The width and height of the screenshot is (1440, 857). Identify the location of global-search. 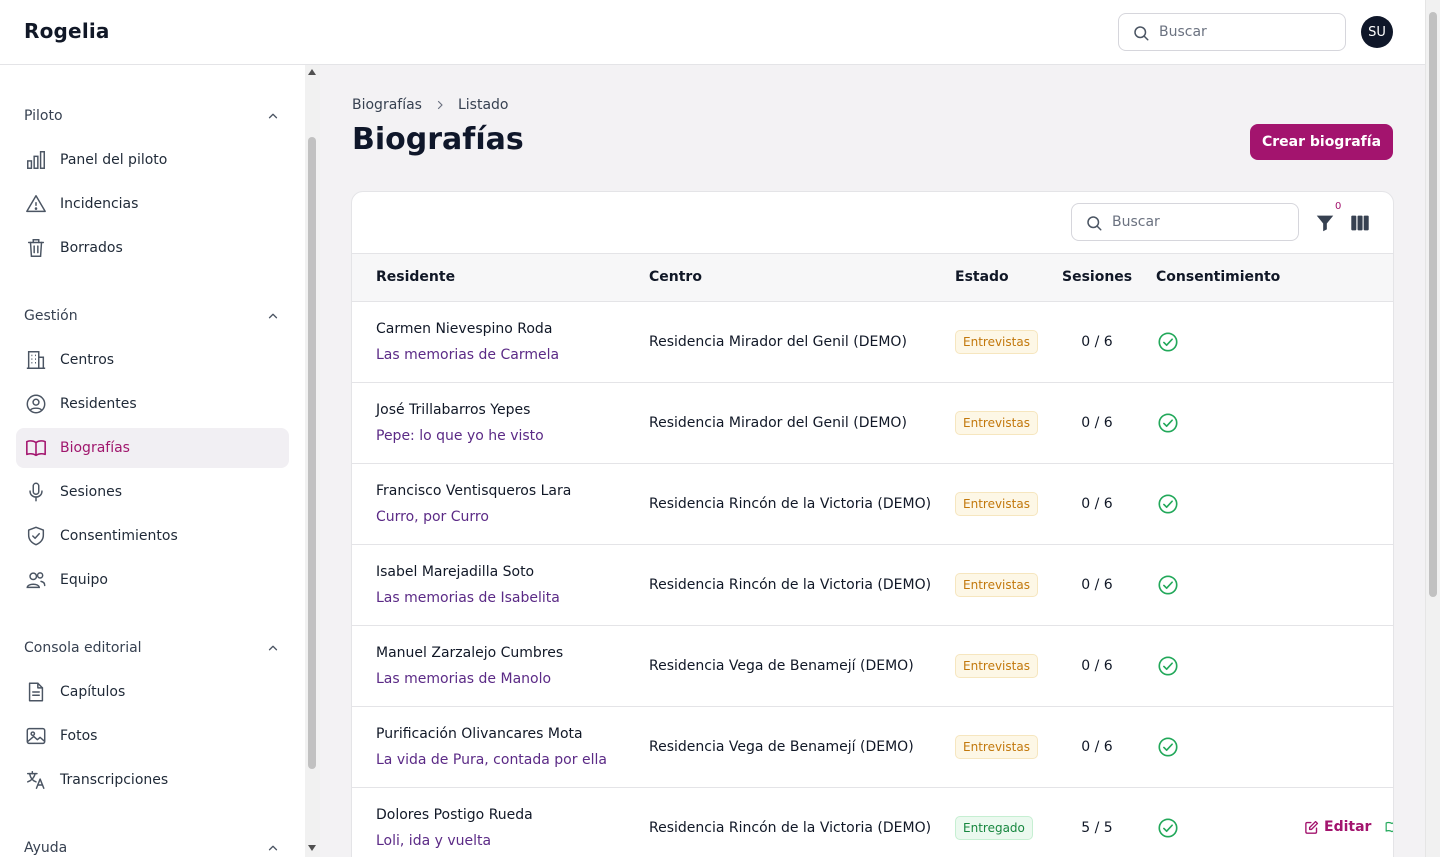
(1232, 32).